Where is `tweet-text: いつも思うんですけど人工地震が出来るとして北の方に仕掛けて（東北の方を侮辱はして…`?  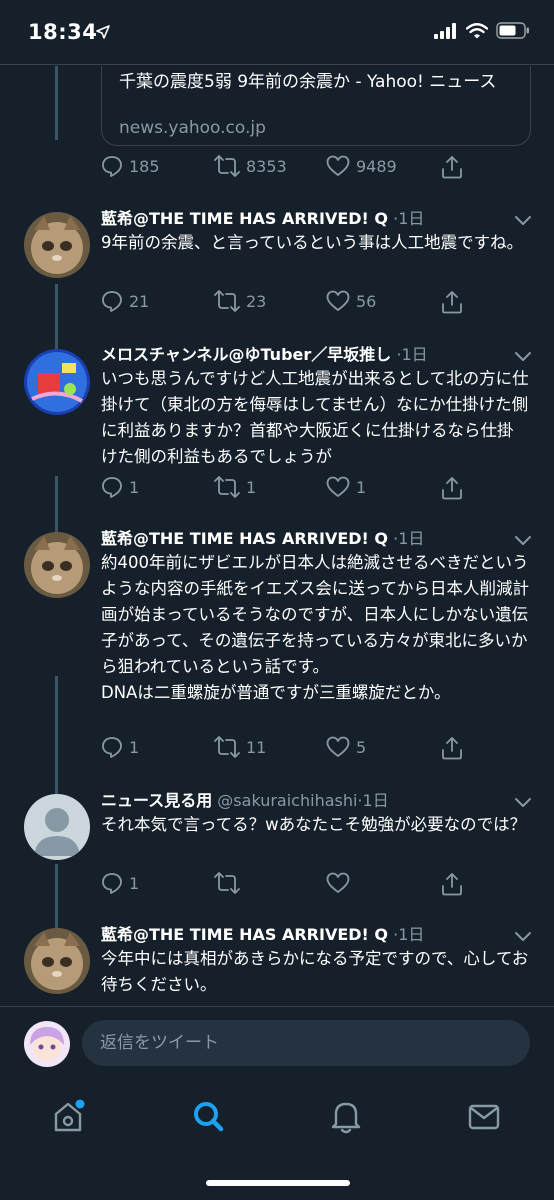 tweet-text: いつも思うんですけど人工地震が出来るとして北の方に仕掛けて（東北の方を侮辱はして… is located at coordinates (315, 417).